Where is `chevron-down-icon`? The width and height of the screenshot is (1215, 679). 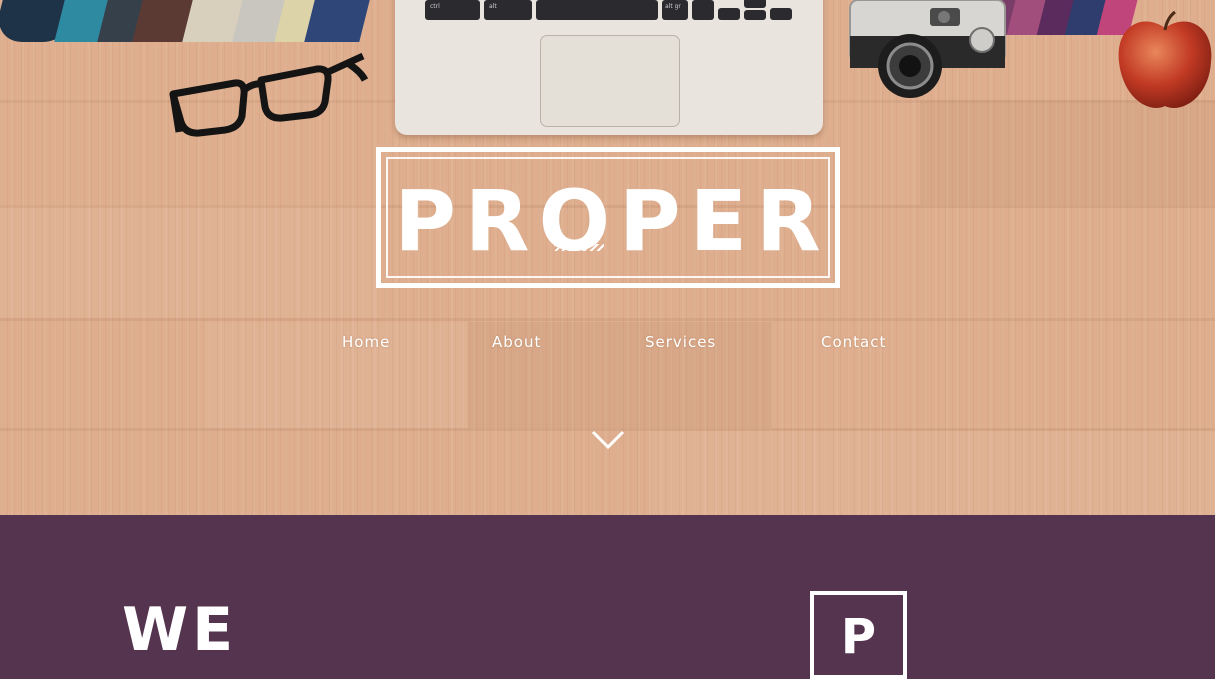 chevron-down-icon is located at coordinates (608, 440).